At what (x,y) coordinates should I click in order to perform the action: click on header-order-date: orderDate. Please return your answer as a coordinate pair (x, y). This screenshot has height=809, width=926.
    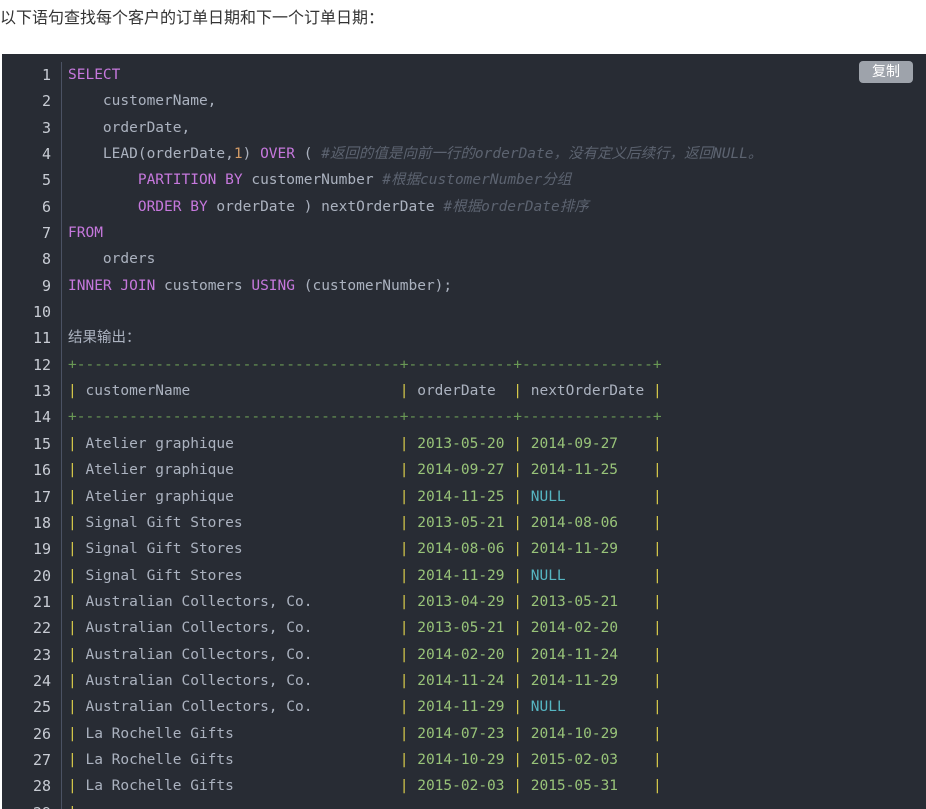
    Looking at the image, I should click on (456, 391).